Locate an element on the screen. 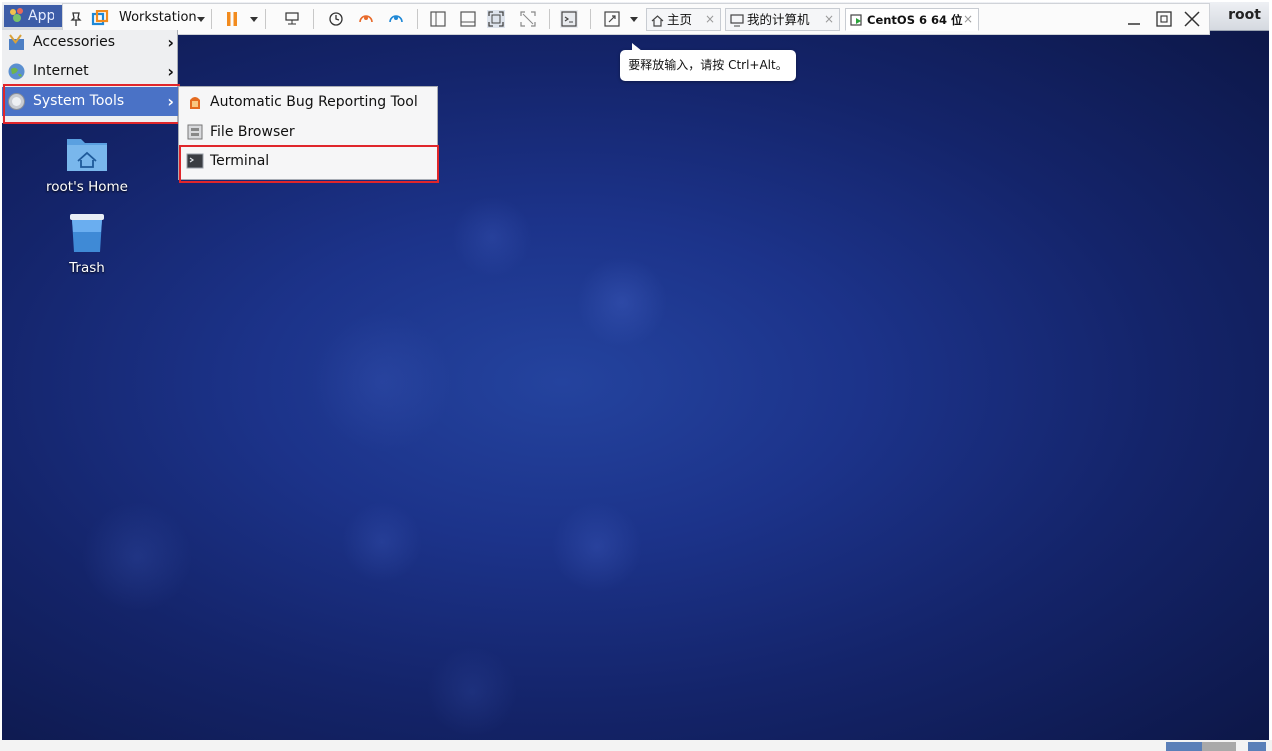 The width and height of the screenshot is (1272, 751). user-menu: root is located at coordinates (1244, 15).